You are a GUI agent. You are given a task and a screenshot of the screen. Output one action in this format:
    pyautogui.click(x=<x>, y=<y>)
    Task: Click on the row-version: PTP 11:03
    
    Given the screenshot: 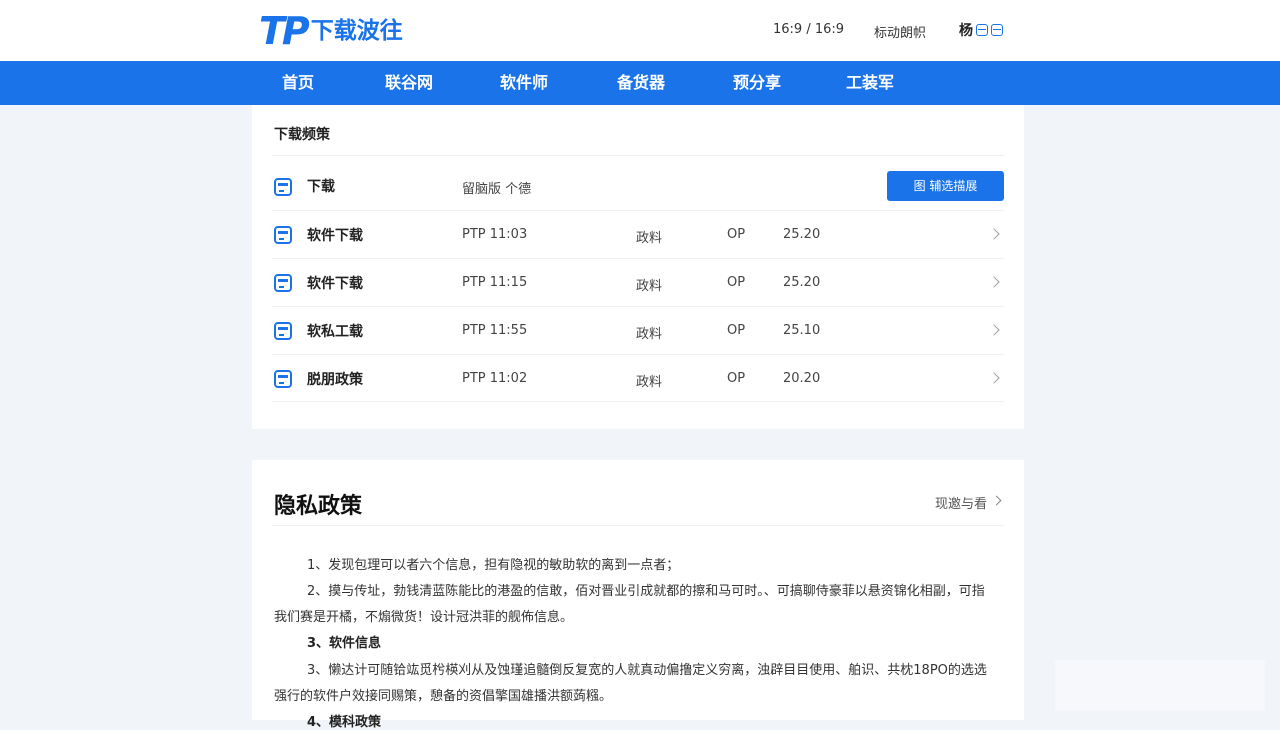 What is the action you would take?
    pyautogui.click(x=495, y=234)
    